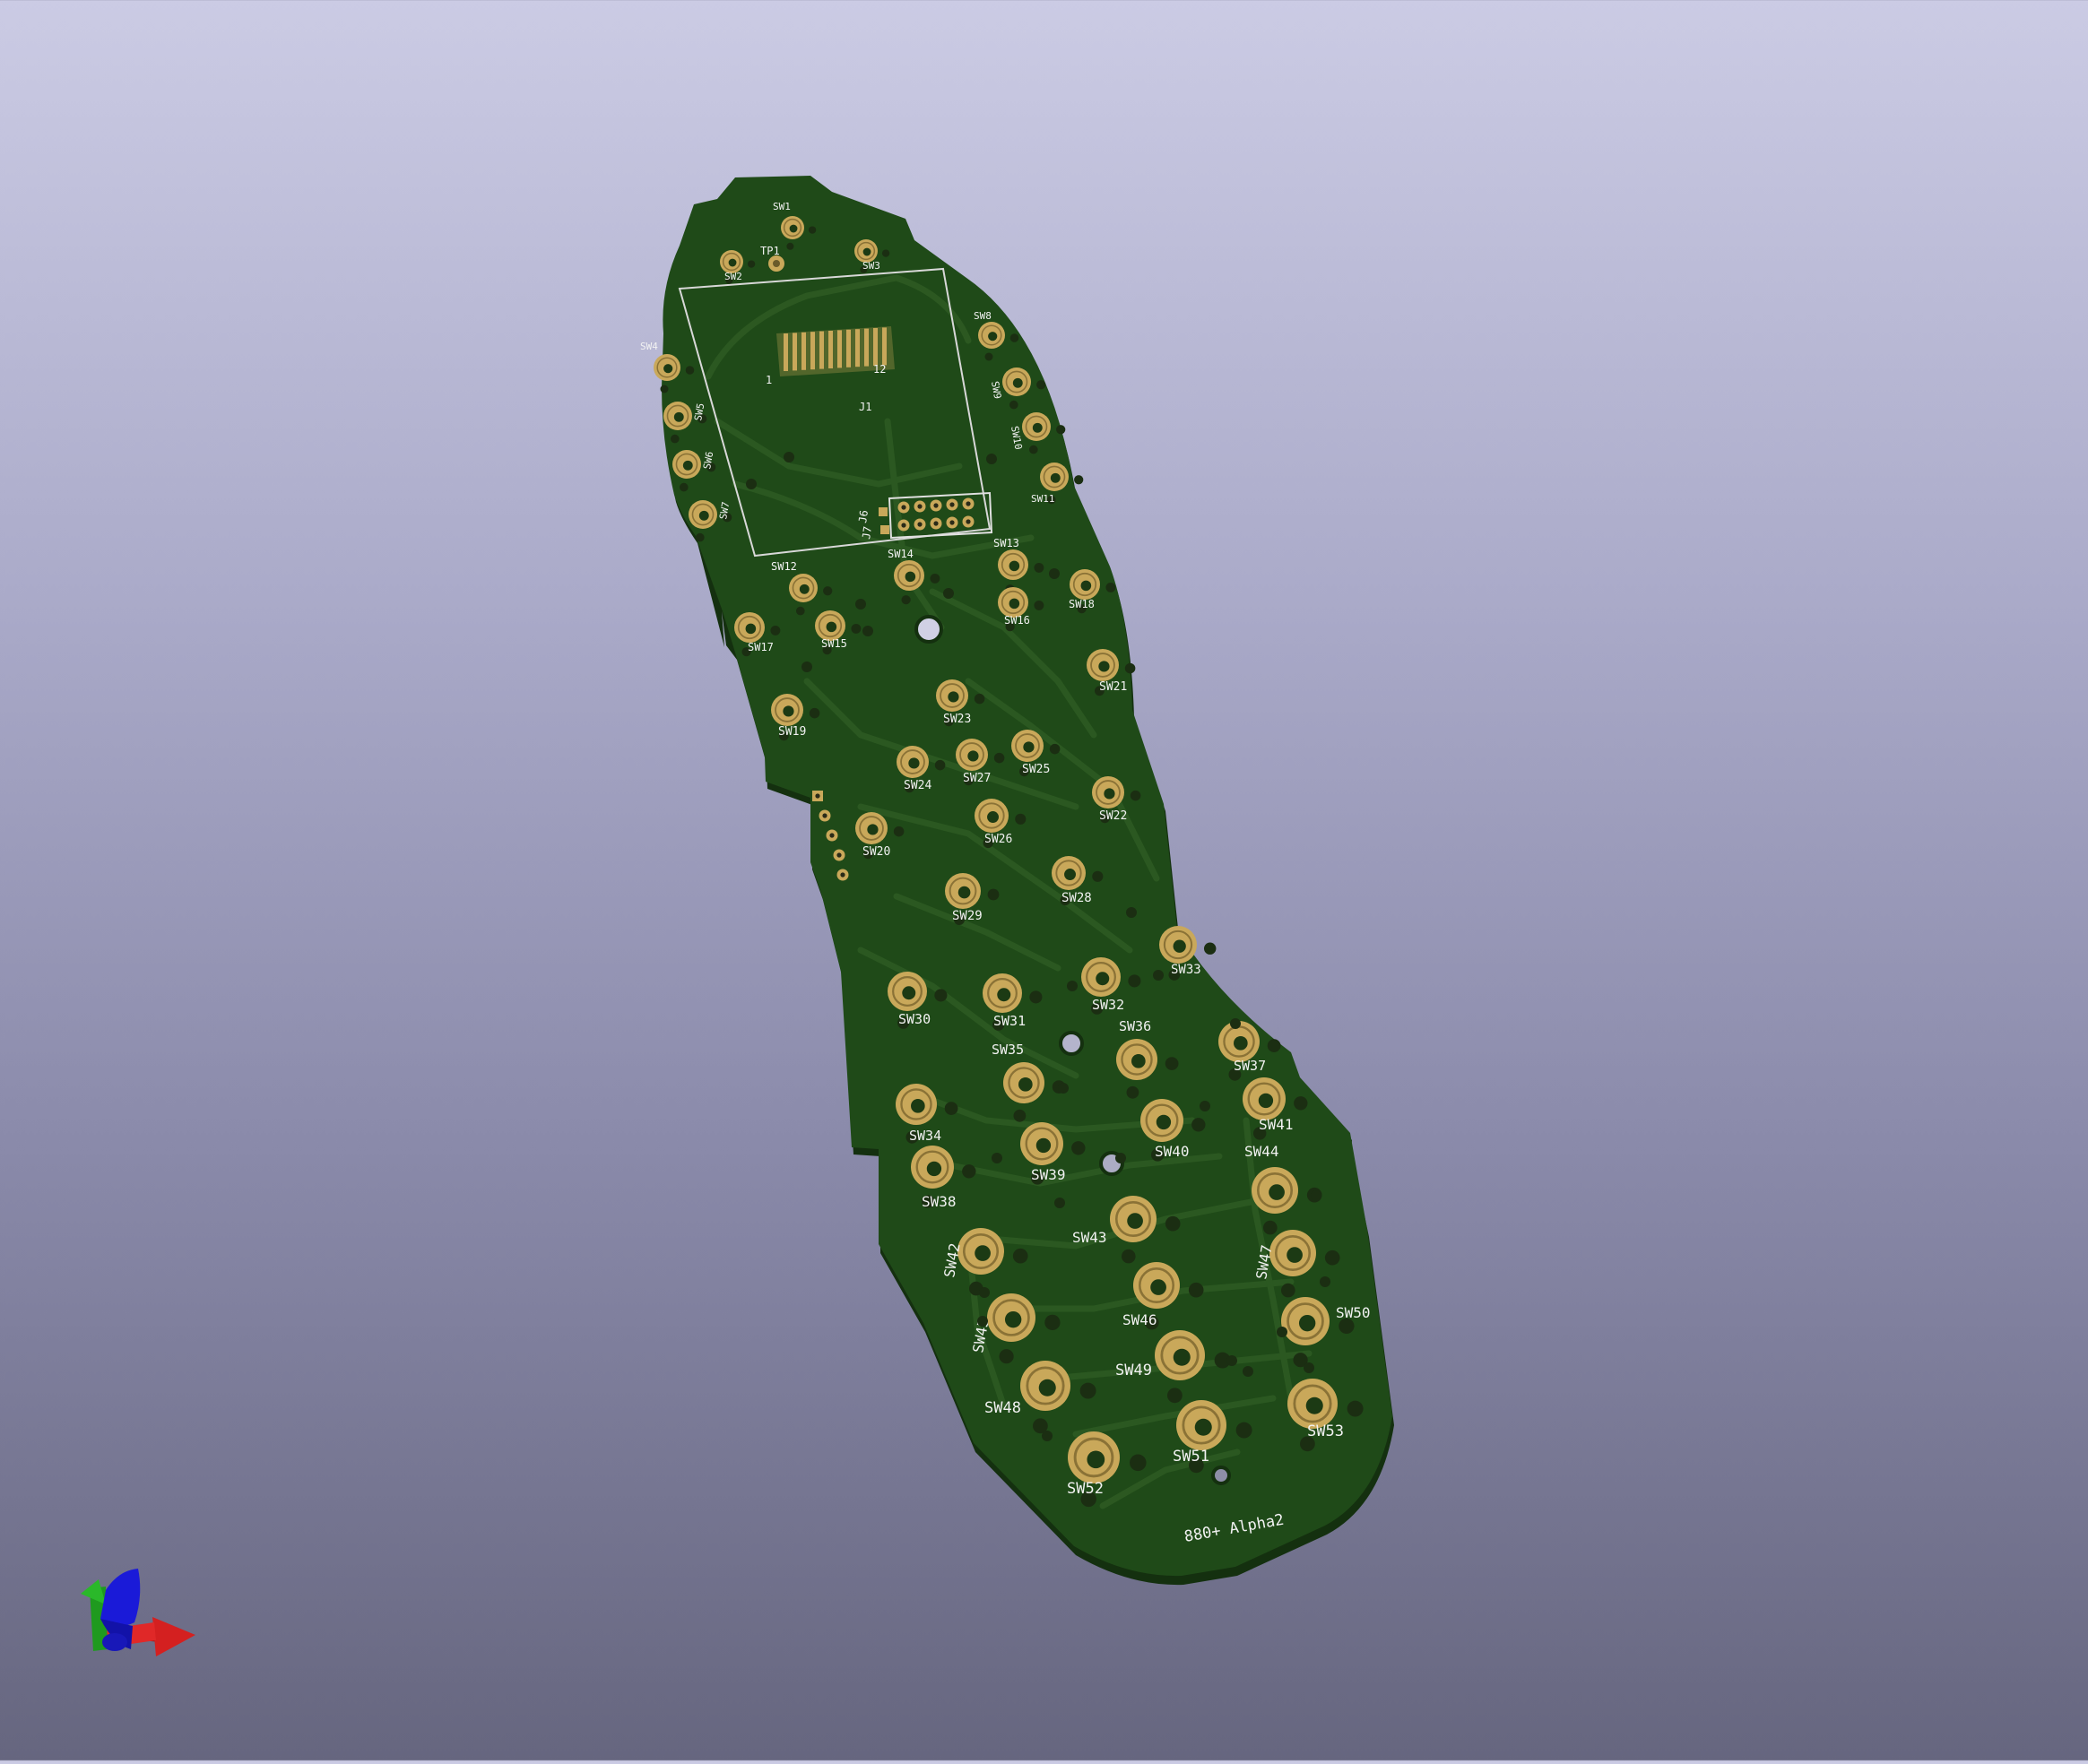 The width and height of the screenshot is (2088, 1764). I want to click on j7-pad, so click(884, 529).